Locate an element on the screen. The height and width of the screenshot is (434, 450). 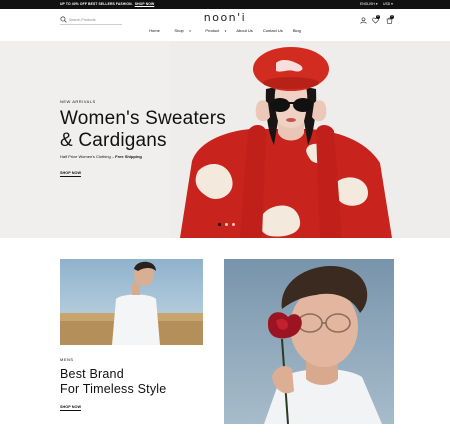
search-icon is located at coordinates (63, 19).